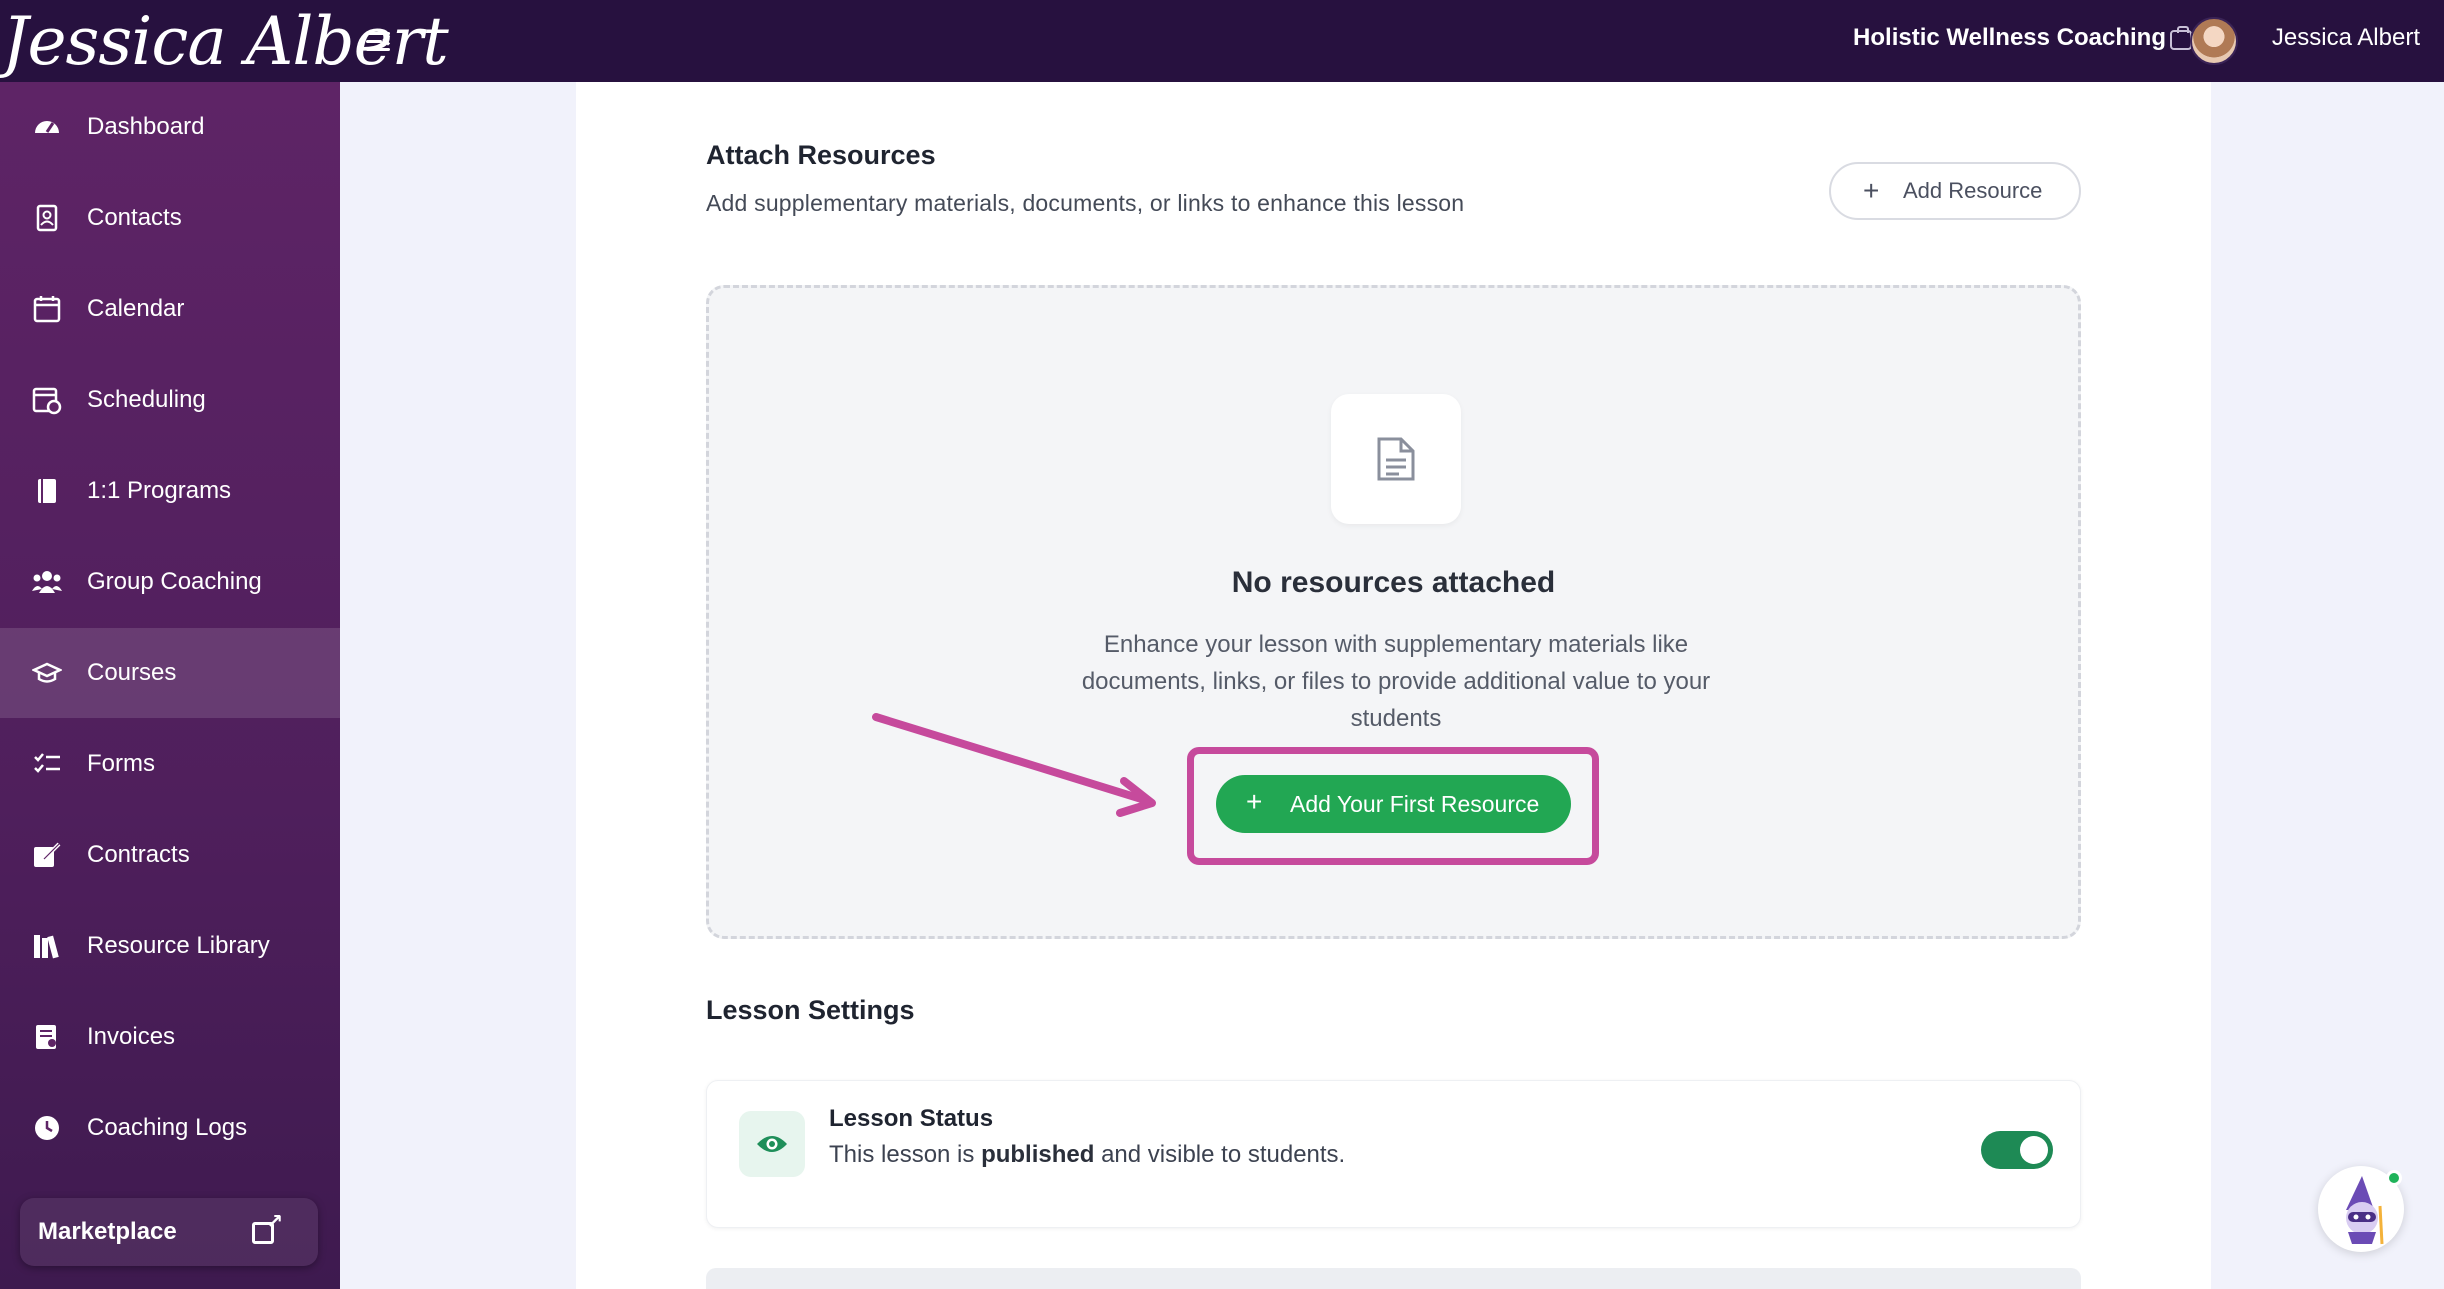 The width and height of the screenshot is (2444, 1289). Describe the element at coordinates (47, 855) in the screenshot. I see `signature-icon` at that location.